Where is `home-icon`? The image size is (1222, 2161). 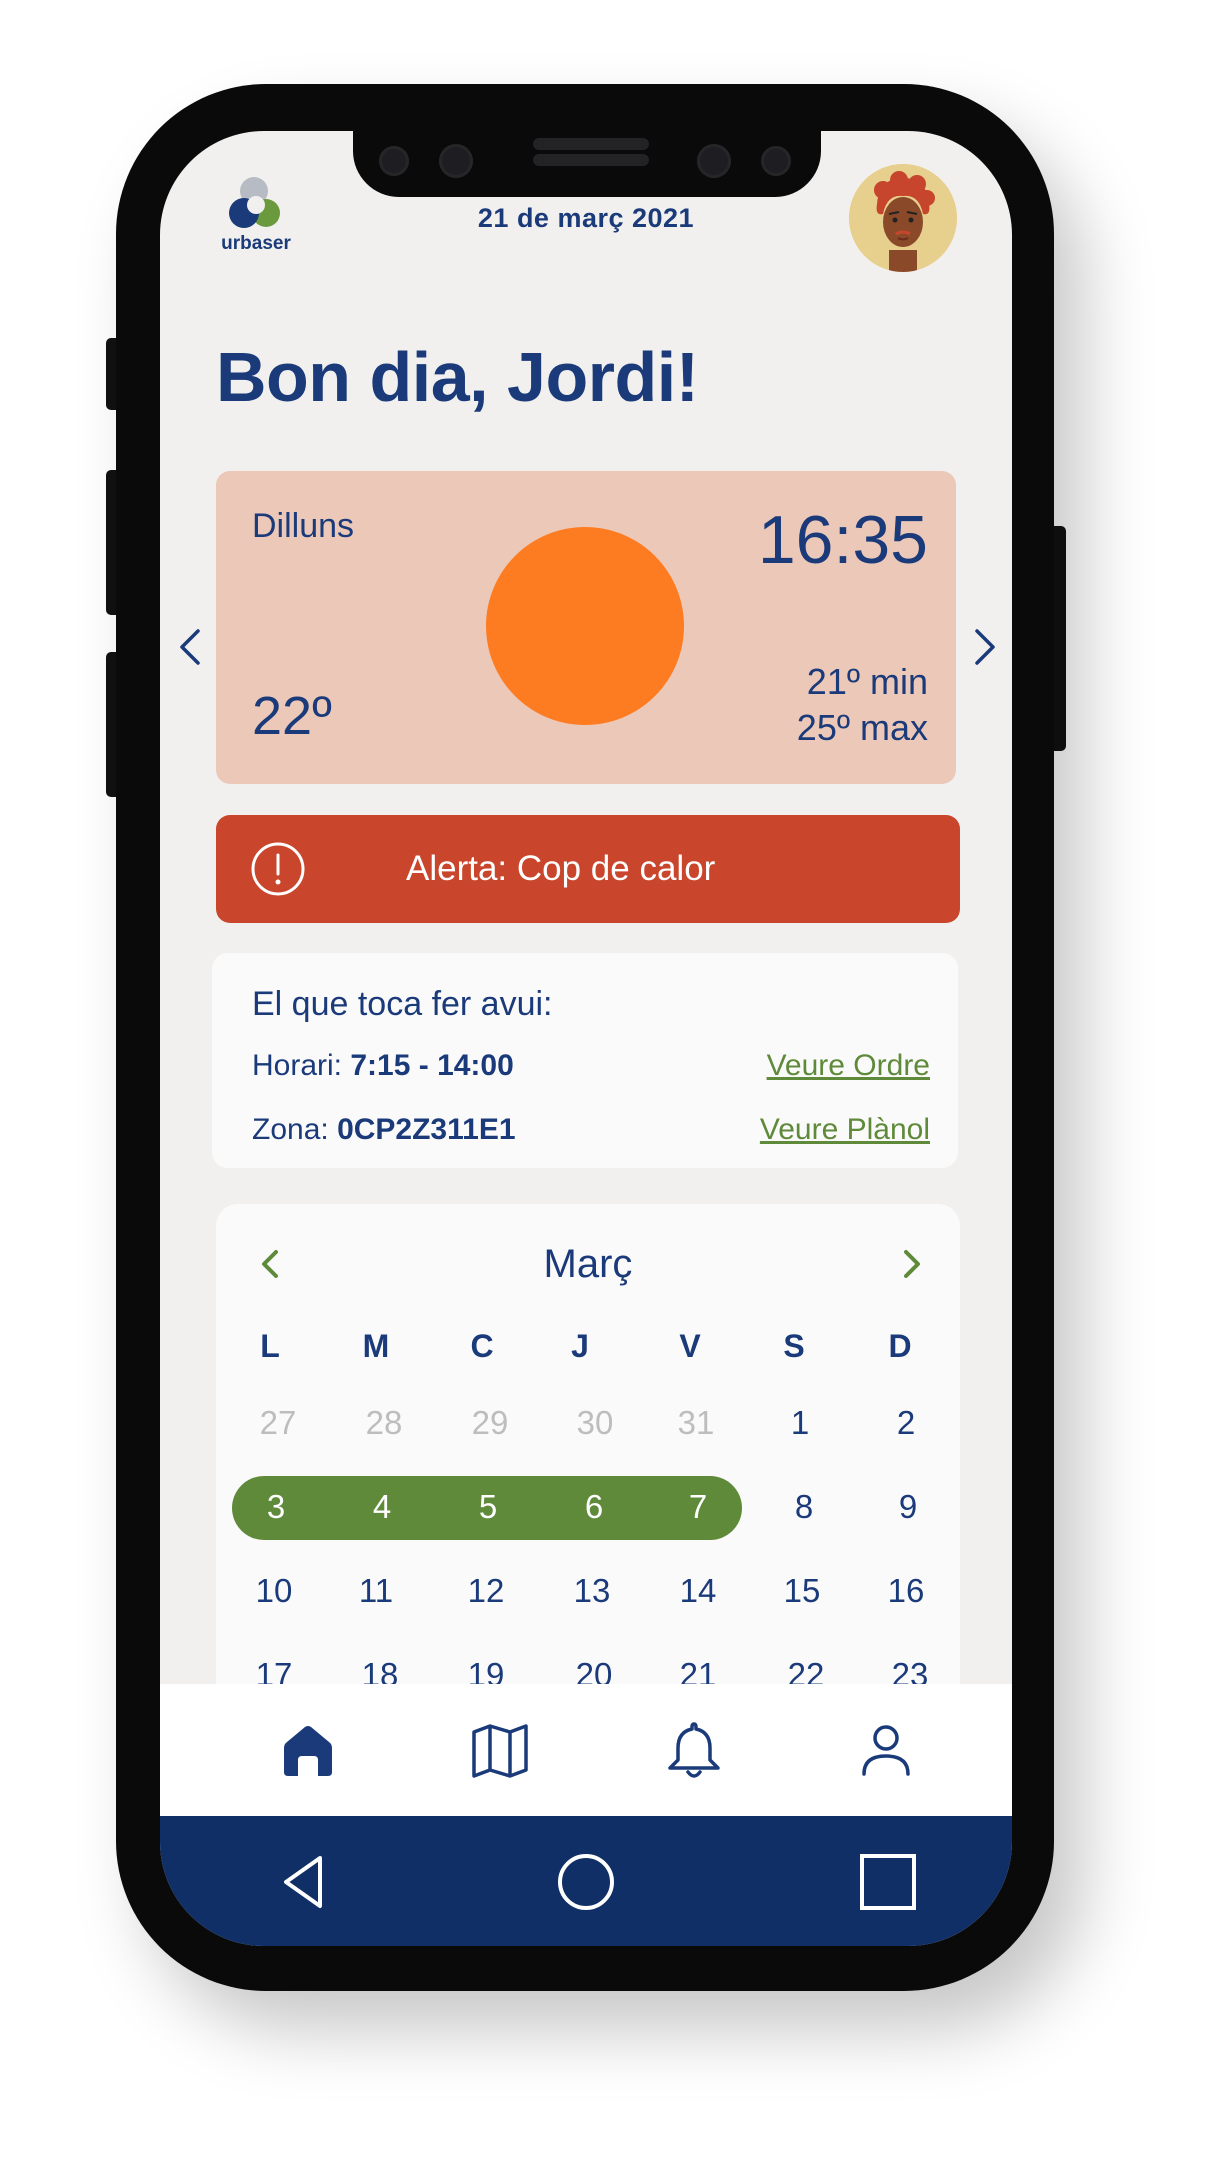 home-icon is located at coordinates (308, 1750).